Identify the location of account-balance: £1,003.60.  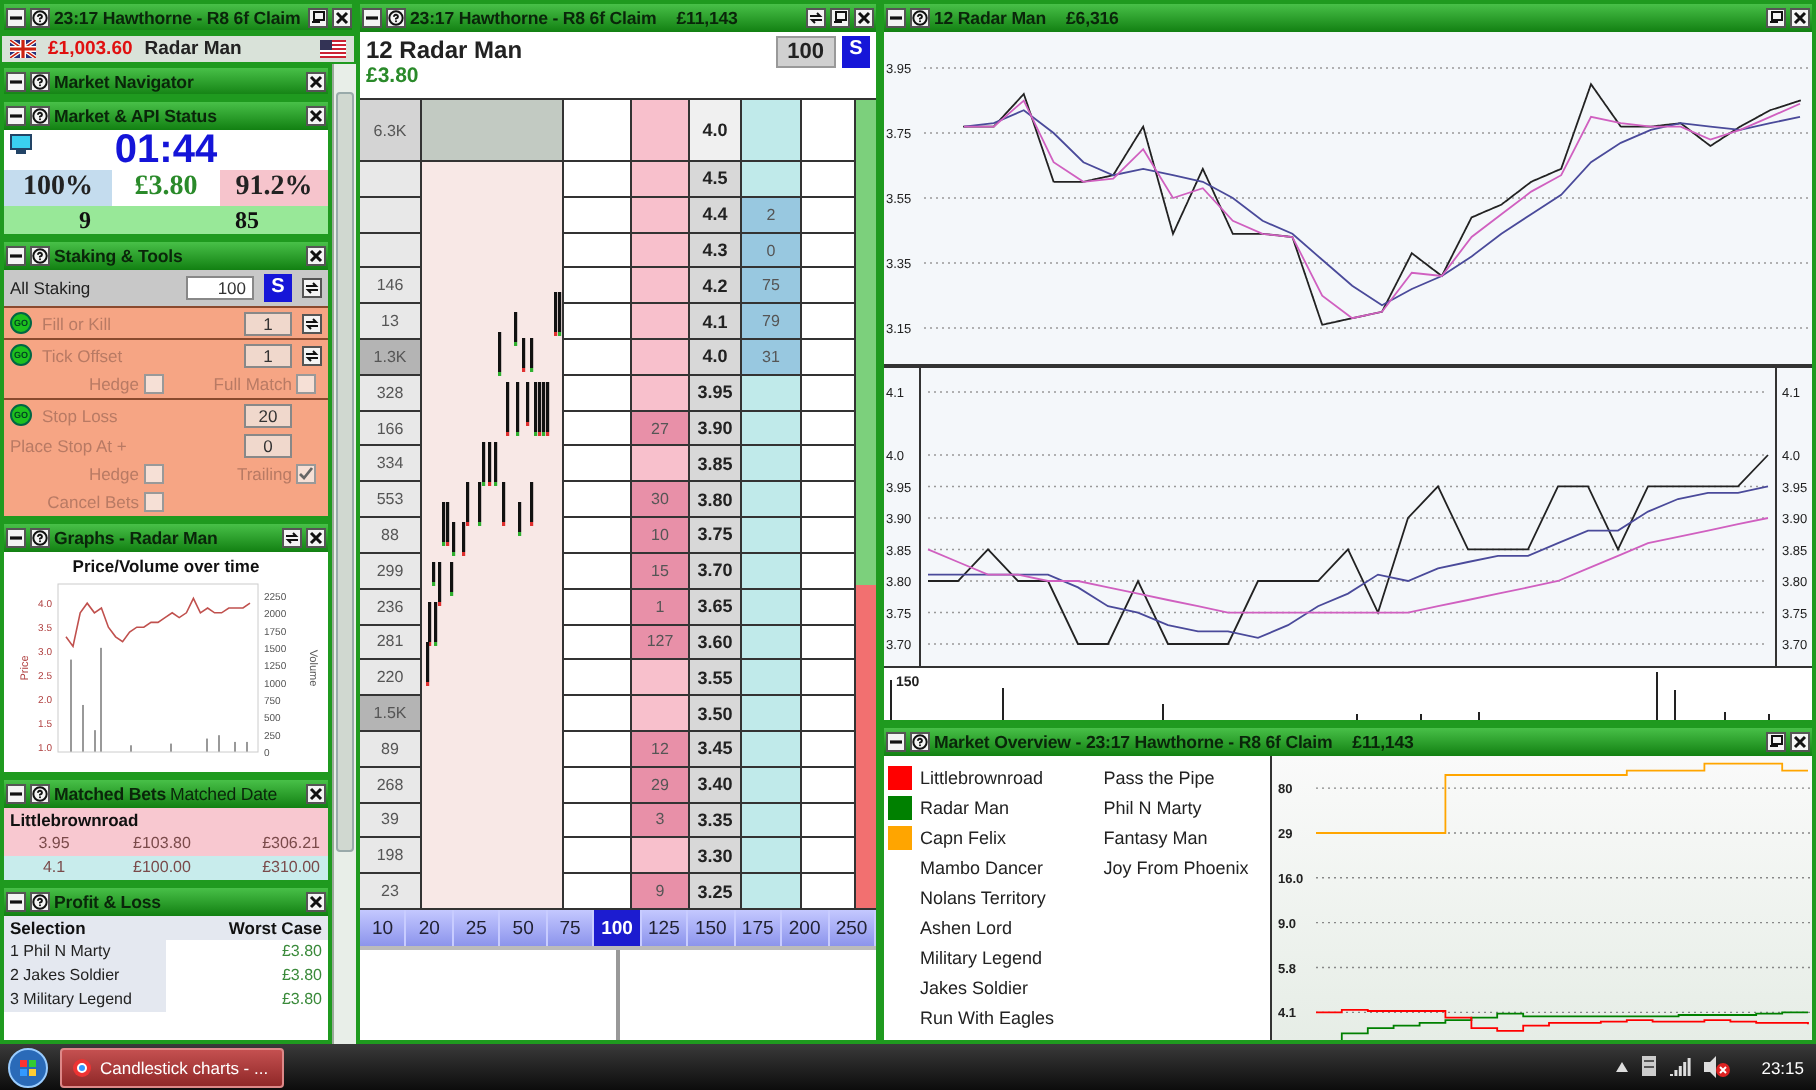
(90, 49).